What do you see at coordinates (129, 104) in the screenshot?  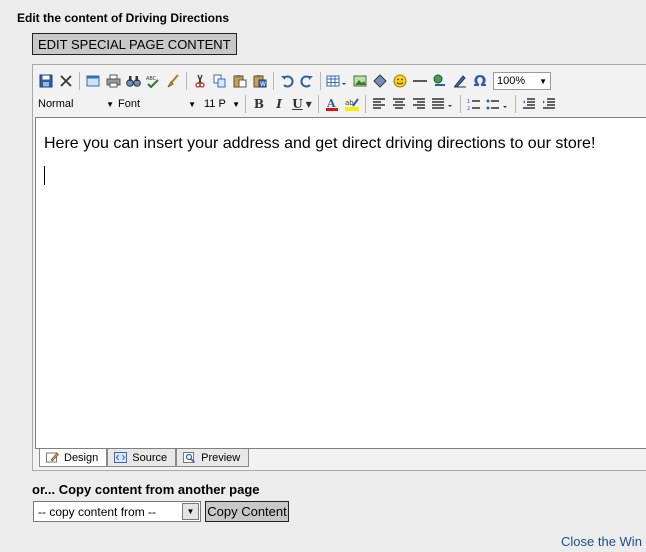 I see `font-value: Font` at bounding box center [129, 104].